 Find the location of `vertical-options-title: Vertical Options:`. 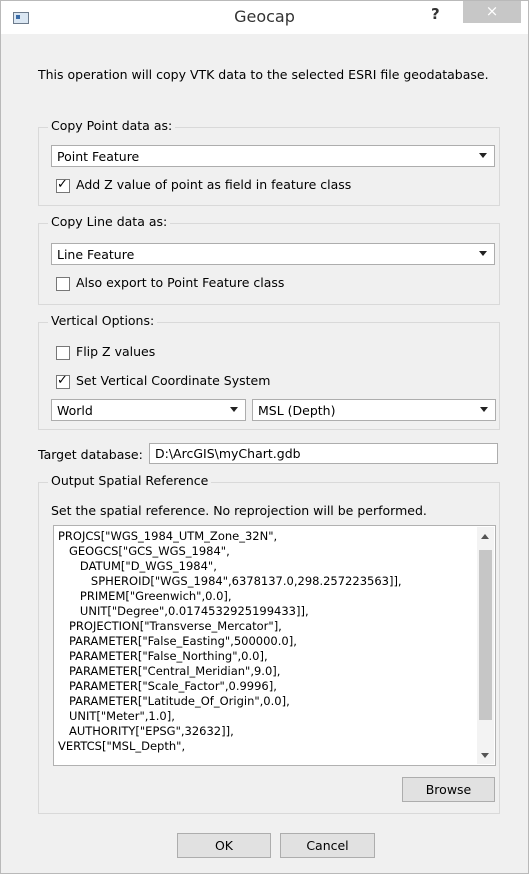

vertical-options-title: Vertical Options: is located at coordinates (103, 320).